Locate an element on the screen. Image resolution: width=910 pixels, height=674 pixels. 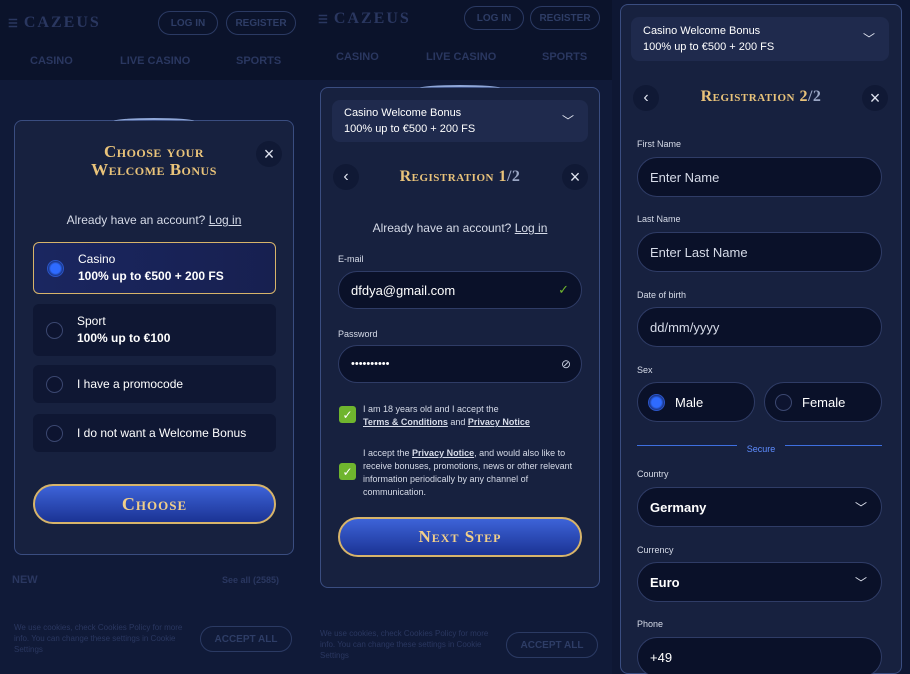
eye-hidden-icon: ⊘ is located at coordinates (566, 364).